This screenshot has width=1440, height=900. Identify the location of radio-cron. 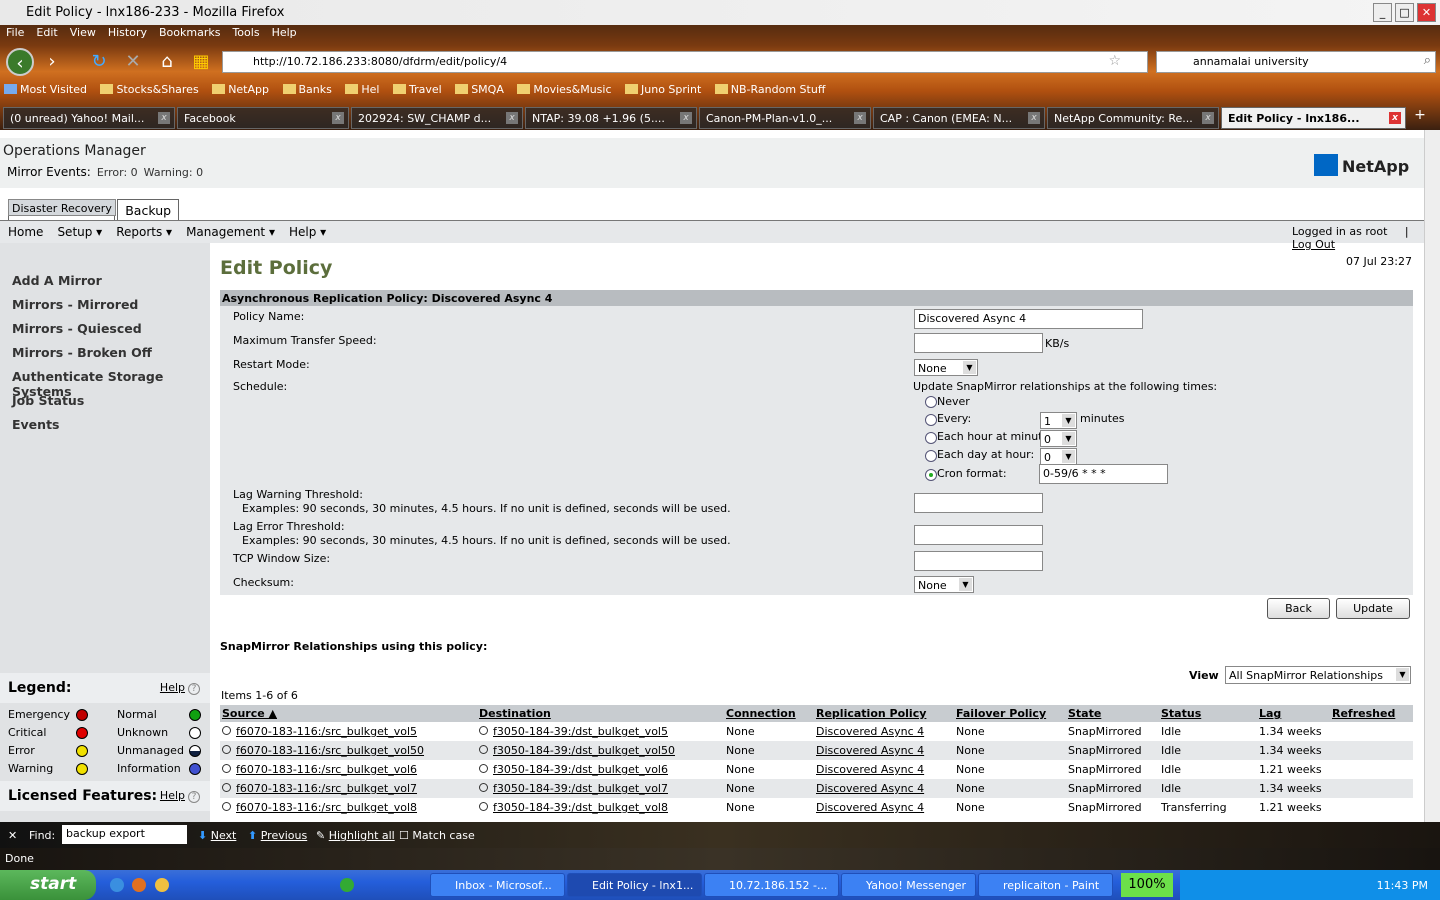
(931, 475).